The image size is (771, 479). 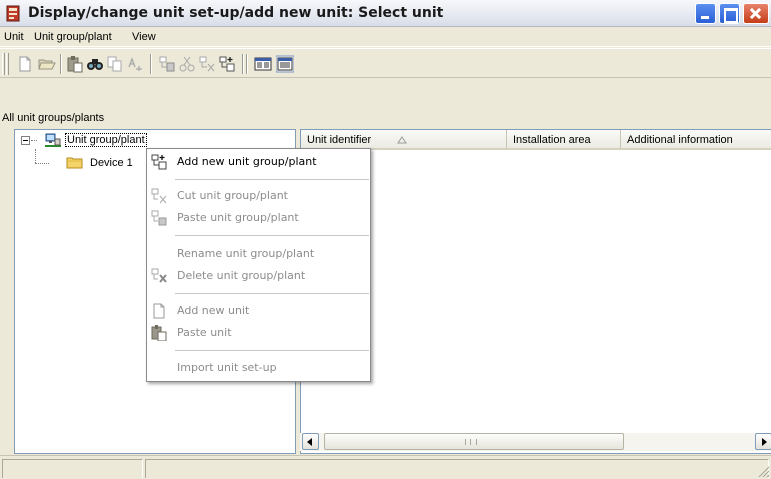 I want to click on column-header-installation-area: Installation area, so click(x=564, y=140).